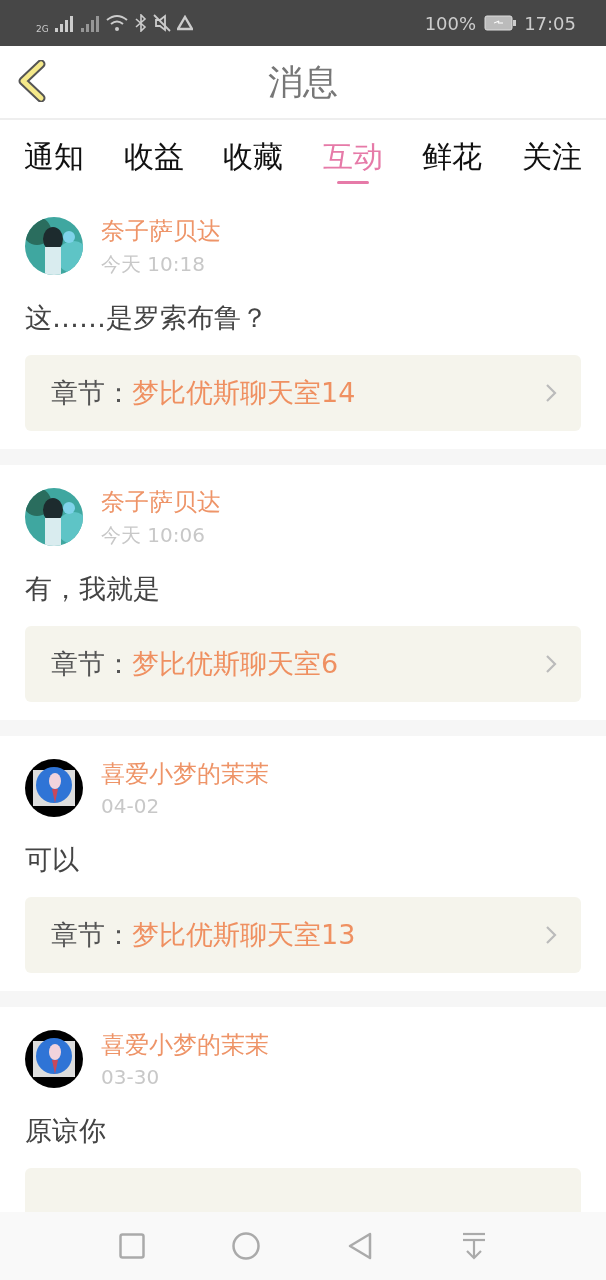  Describe the element at coordinates (550, 23) in the screenshot. I see `clock-time: 17:05` at that location.